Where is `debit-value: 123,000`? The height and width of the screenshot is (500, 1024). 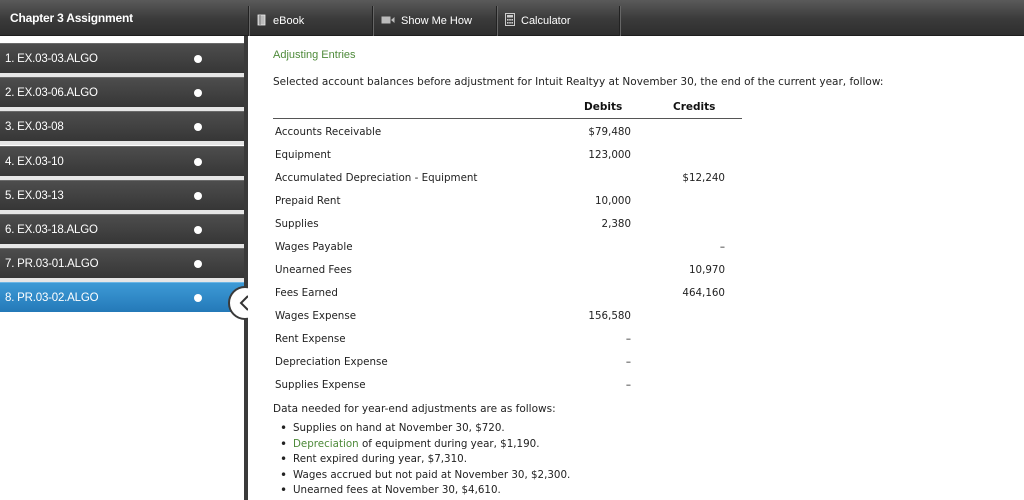 debit-value: 123,000 is located at coordinates (609, 155).